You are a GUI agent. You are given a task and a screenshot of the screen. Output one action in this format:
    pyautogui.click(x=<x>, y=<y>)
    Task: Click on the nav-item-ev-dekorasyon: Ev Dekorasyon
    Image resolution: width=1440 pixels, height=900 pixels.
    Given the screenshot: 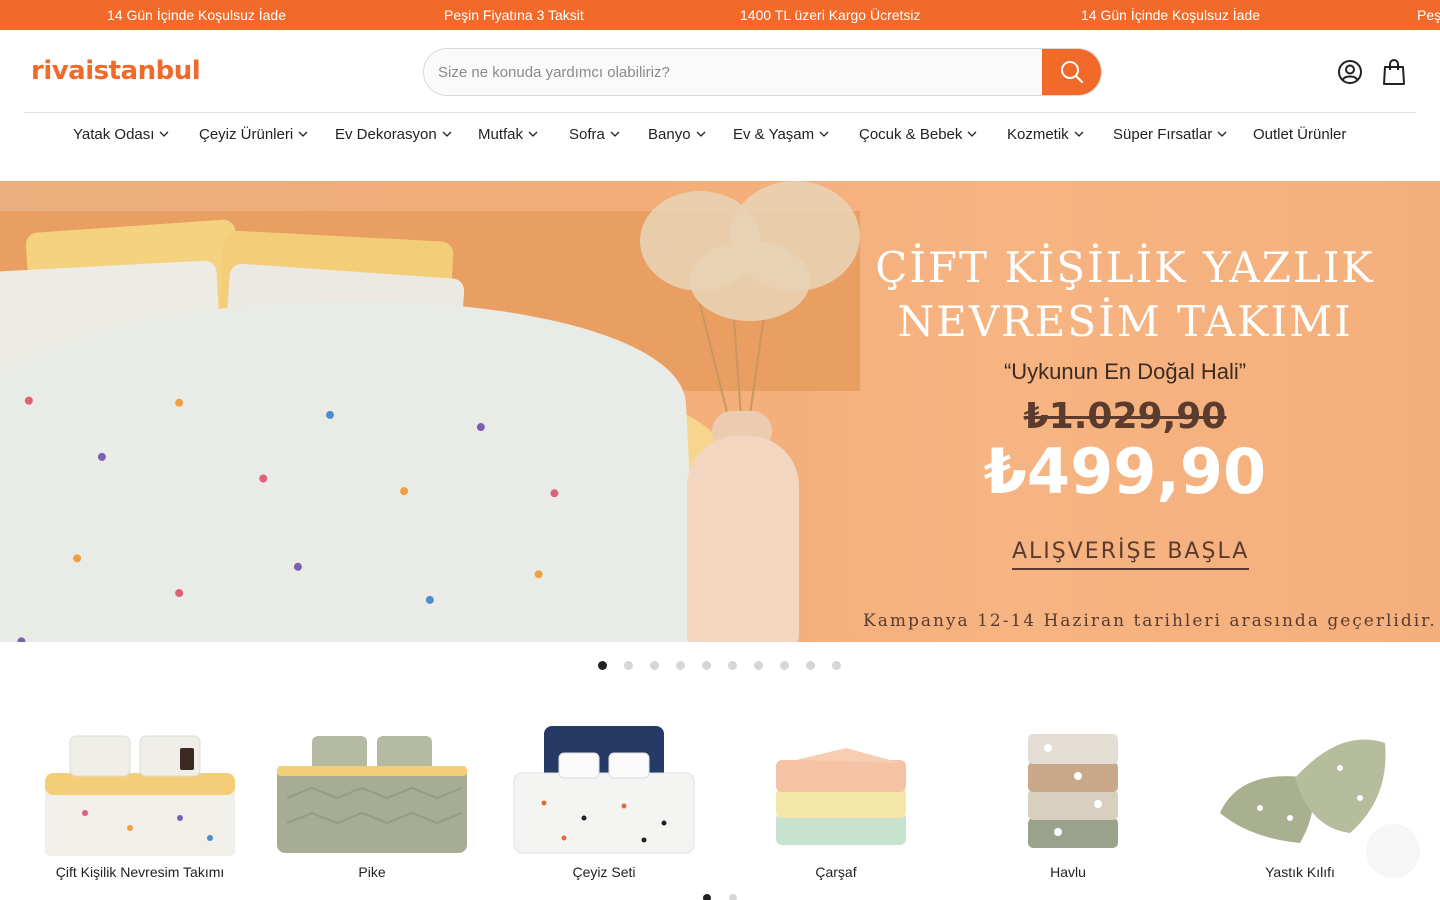 What is the action you would take?
    pyautogui.click(x=393, y=134)
    